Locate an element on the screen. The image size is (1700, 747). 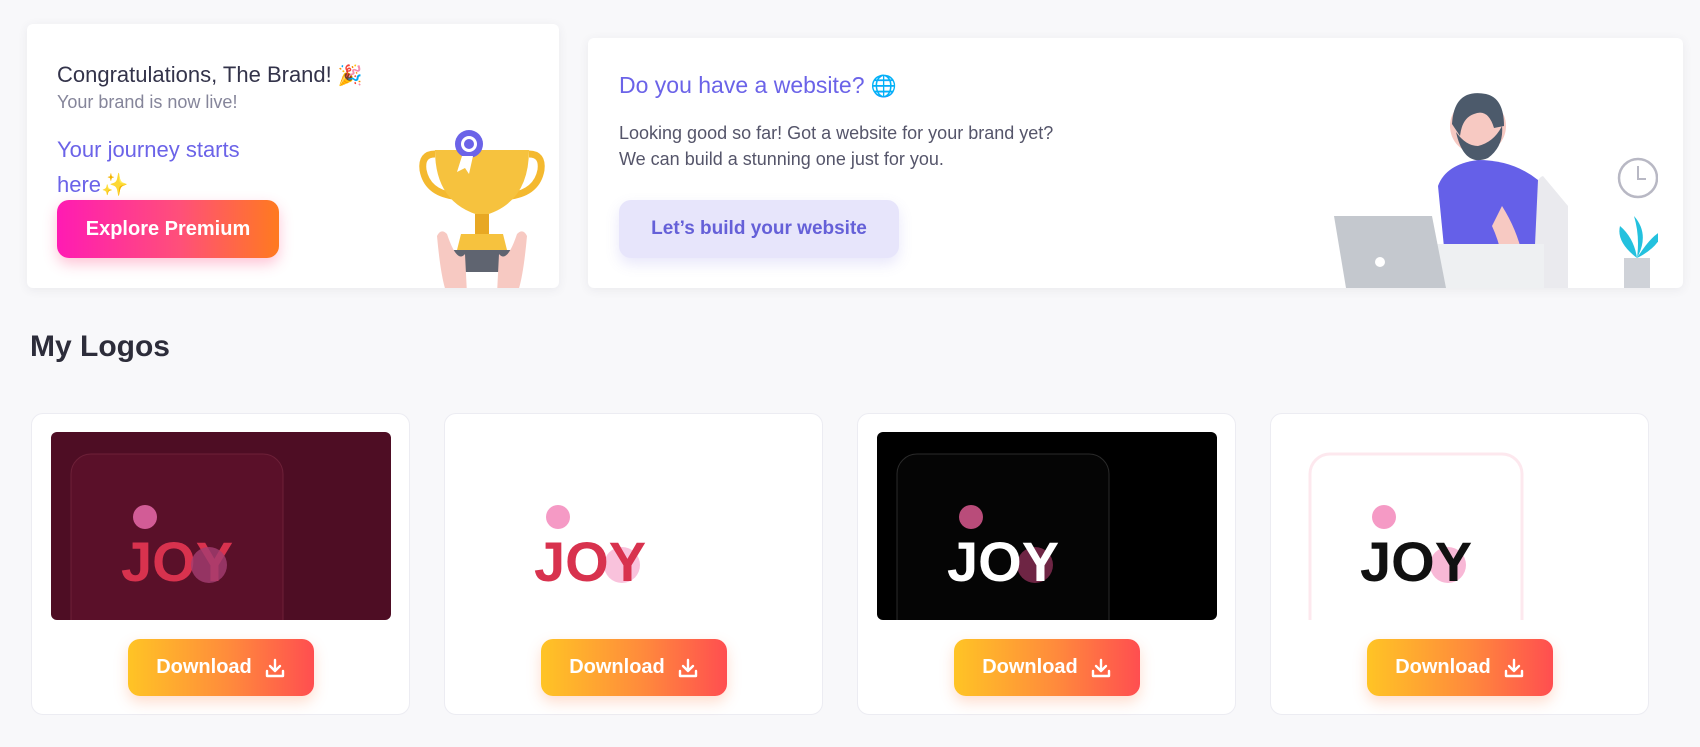
logo-preview-light: JOY is located at coordinates (1460, 526).